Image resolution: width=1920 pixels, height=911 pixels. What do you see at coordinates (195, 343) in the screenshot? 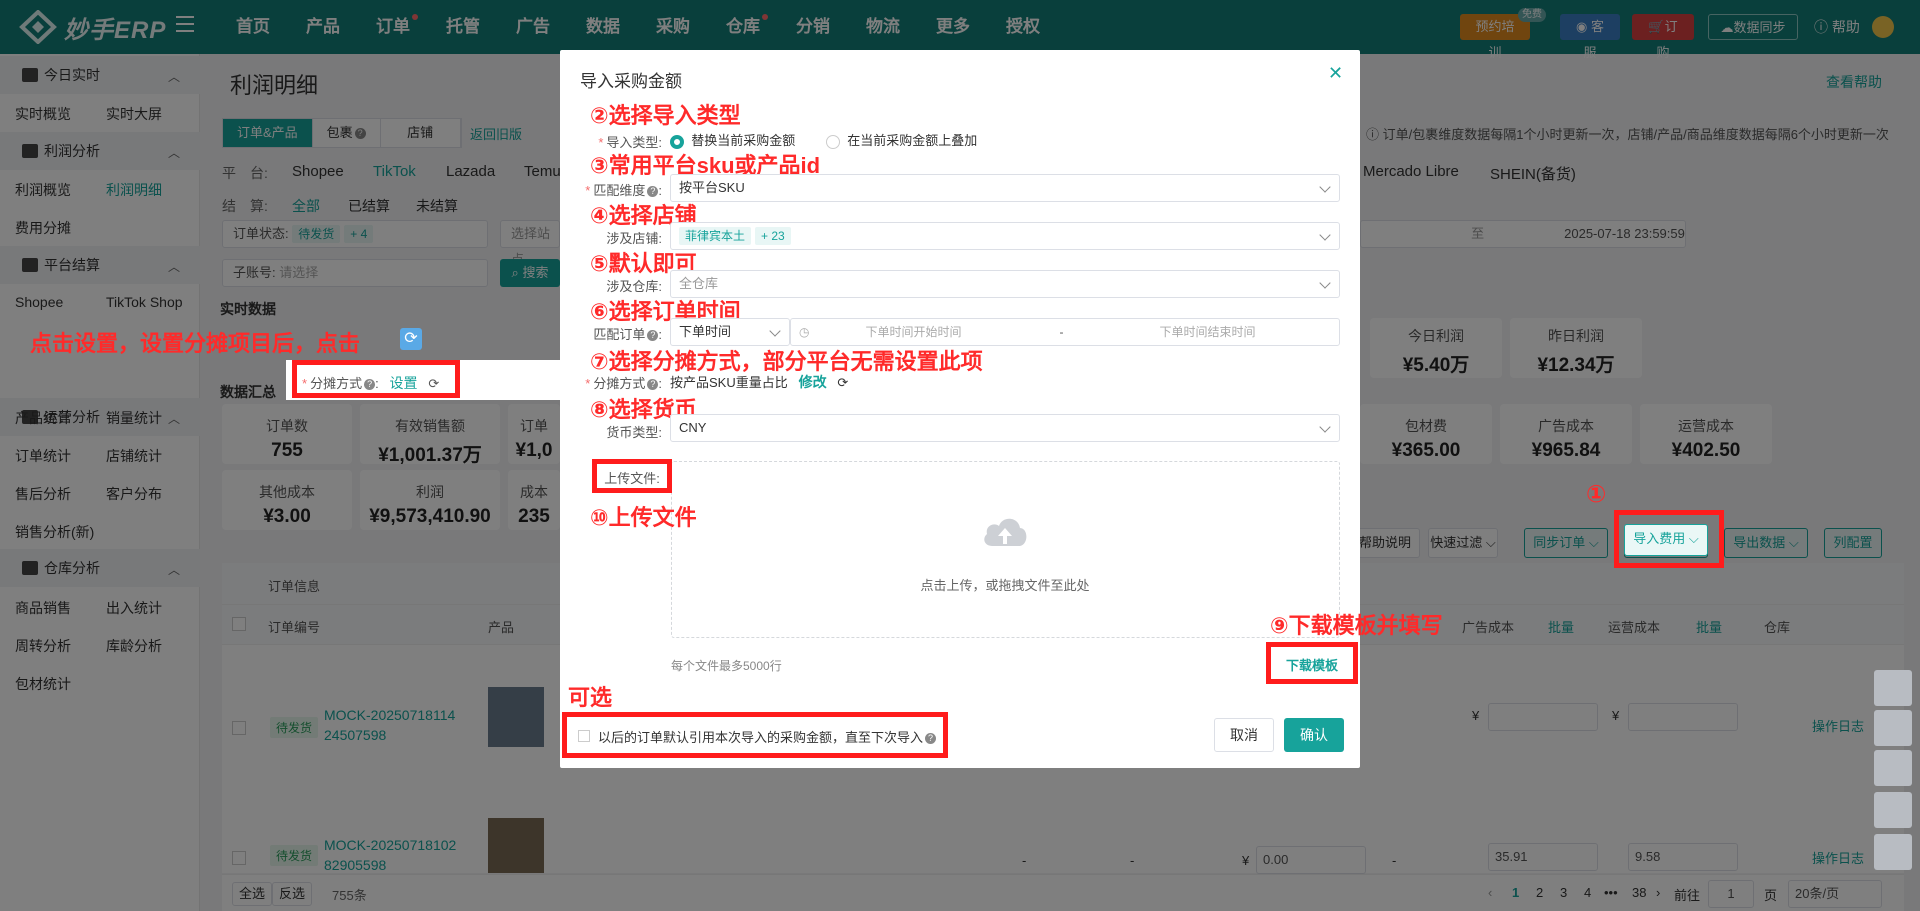
I see `annotation-callout-text: 点击设置，设置分摊项目后，点击` at bounding box center [195, 343].